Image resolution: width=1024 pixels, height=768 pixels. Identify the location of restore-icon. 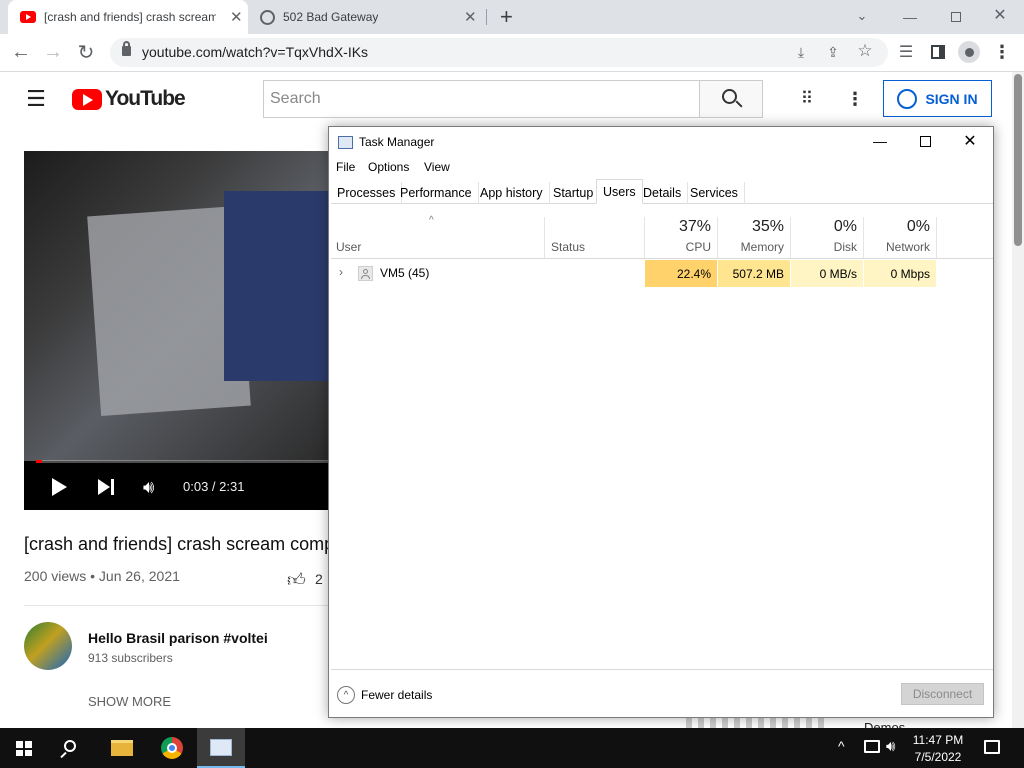
(956, 17).